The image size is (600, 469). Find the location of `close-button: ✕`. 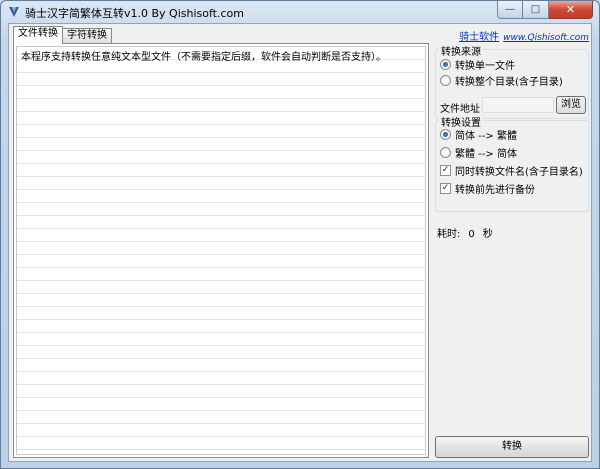

close-button: ✕ is located at coordinates (571, 10).